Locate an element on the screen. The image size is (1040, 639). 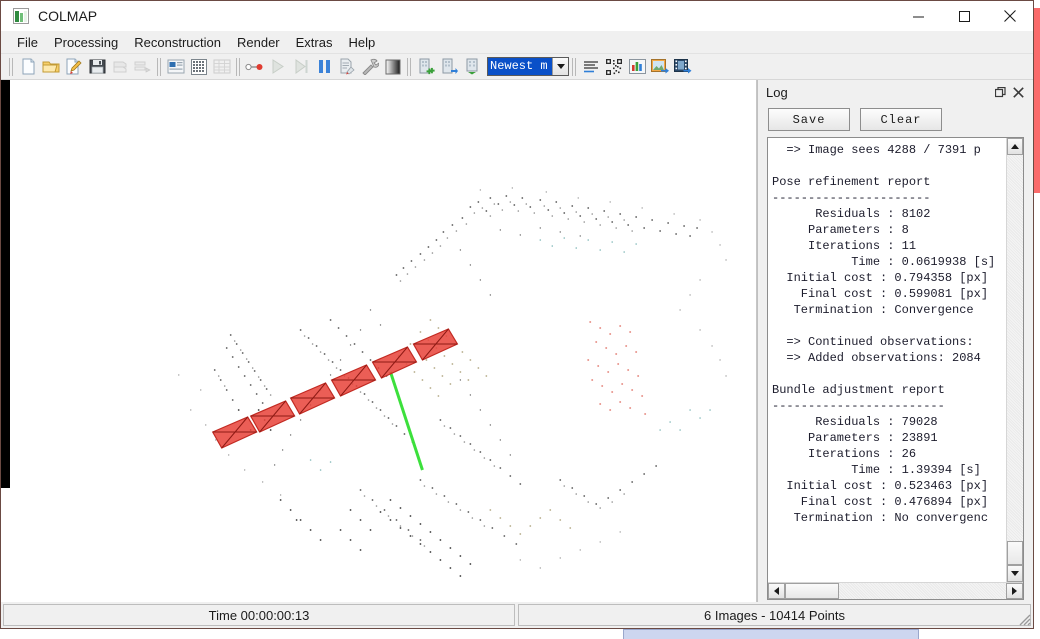
minimize-button is located at coordinates (918, 16).